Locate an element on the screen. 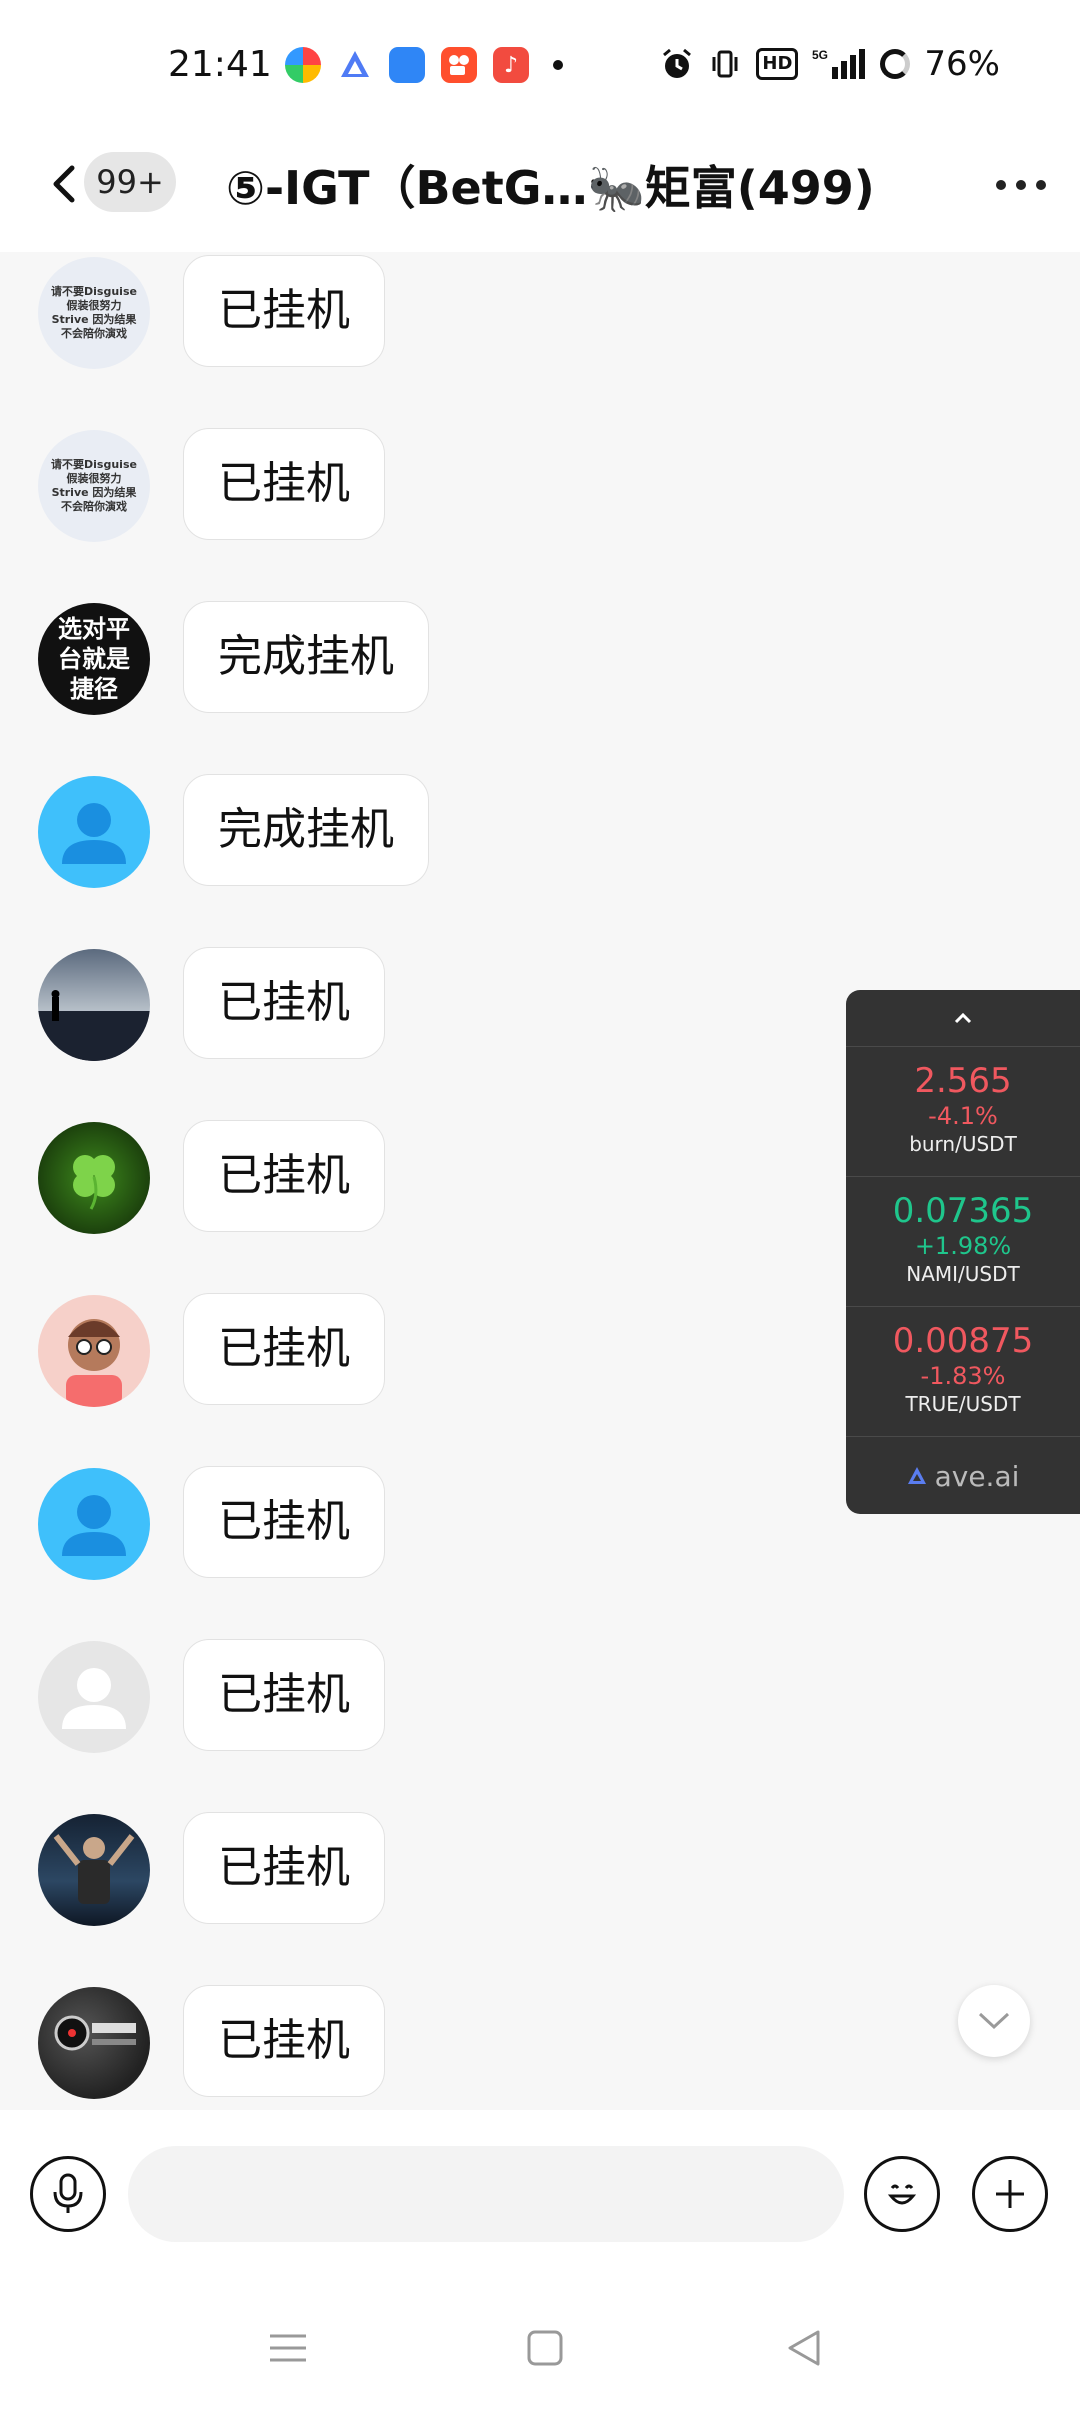  chat-title: ⑤-IGT（BetG…🐜矩富(499) is located at coordinates (550, 185).